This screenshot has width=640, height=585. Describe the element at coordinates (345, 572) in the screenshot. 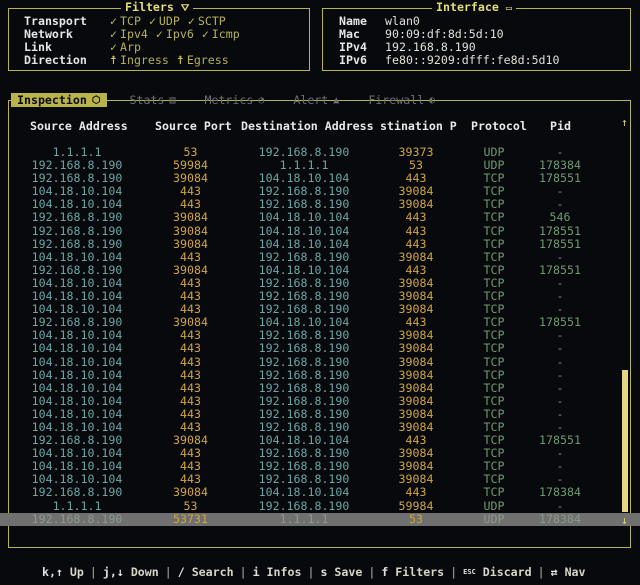

I see `help-action: Save` at that location.